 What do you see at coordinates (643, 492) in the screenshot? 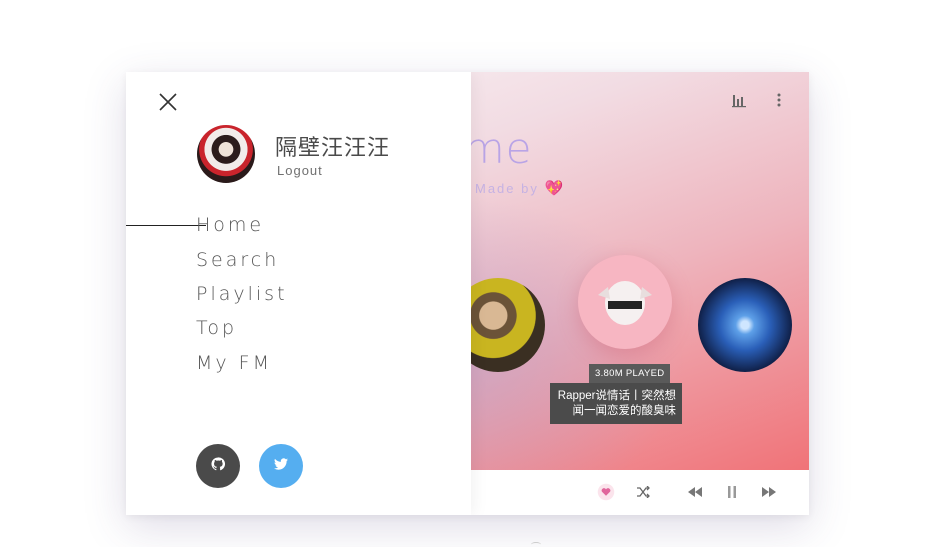
I see `shuffle-icon` at bounding box center [643, 492].